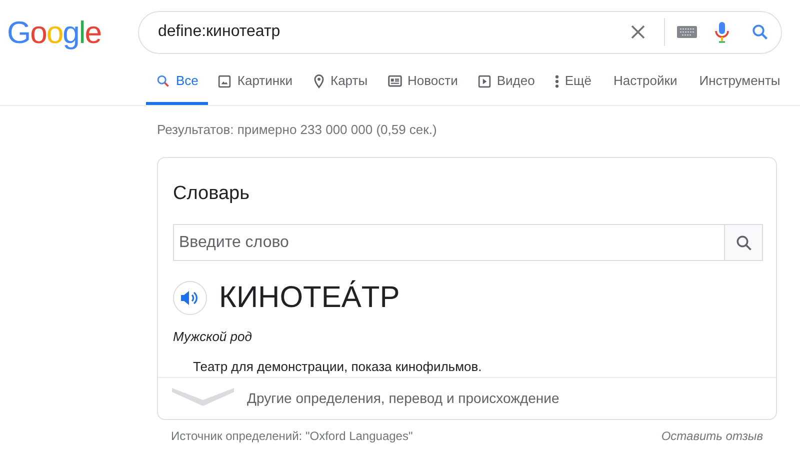 This screenshot has height=460, width=800. I want to click on search-tab: Ещё, so click(573, 82).